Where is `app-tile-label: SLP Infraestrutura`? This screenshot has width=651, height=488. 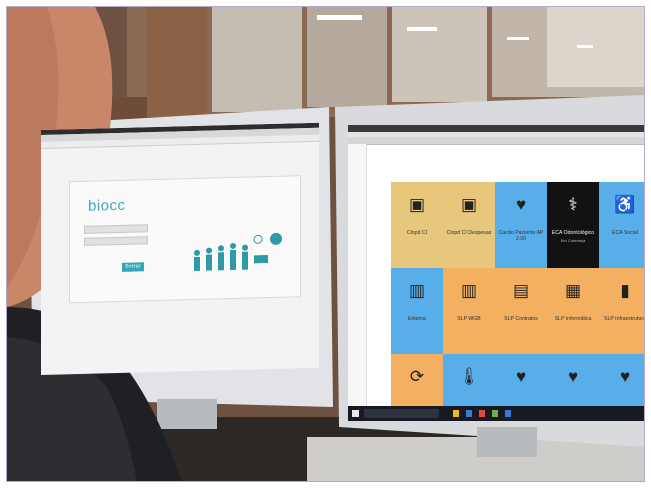
app-tile-label: SLP Infraestrutura is located at coordinates (624, 319).